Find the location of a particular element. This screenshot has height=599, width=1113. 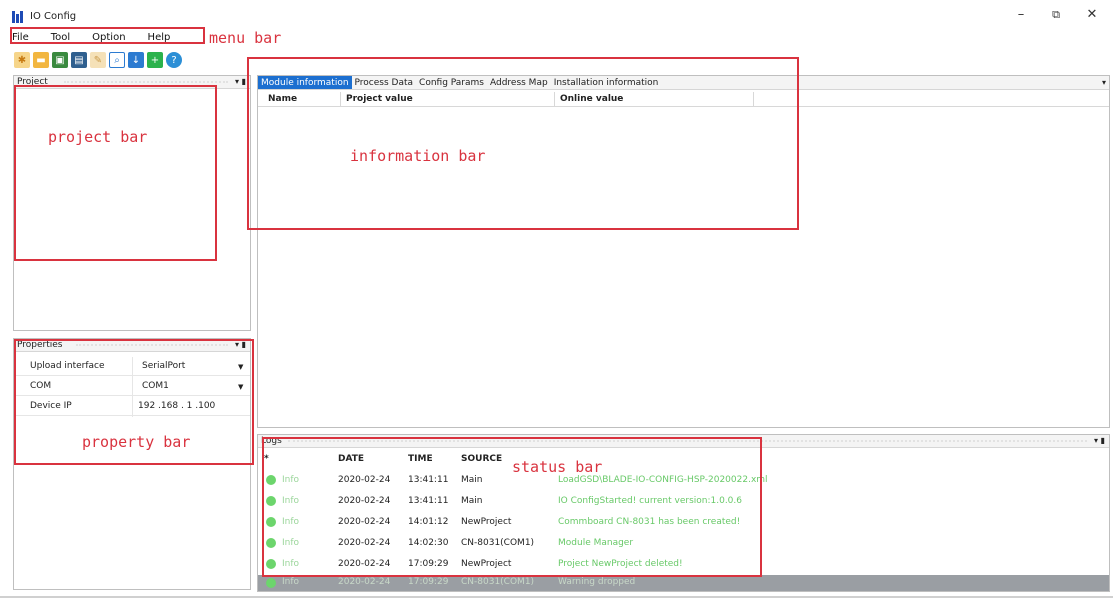

information-bar-annotation-box is located at coordinates (523, 143).